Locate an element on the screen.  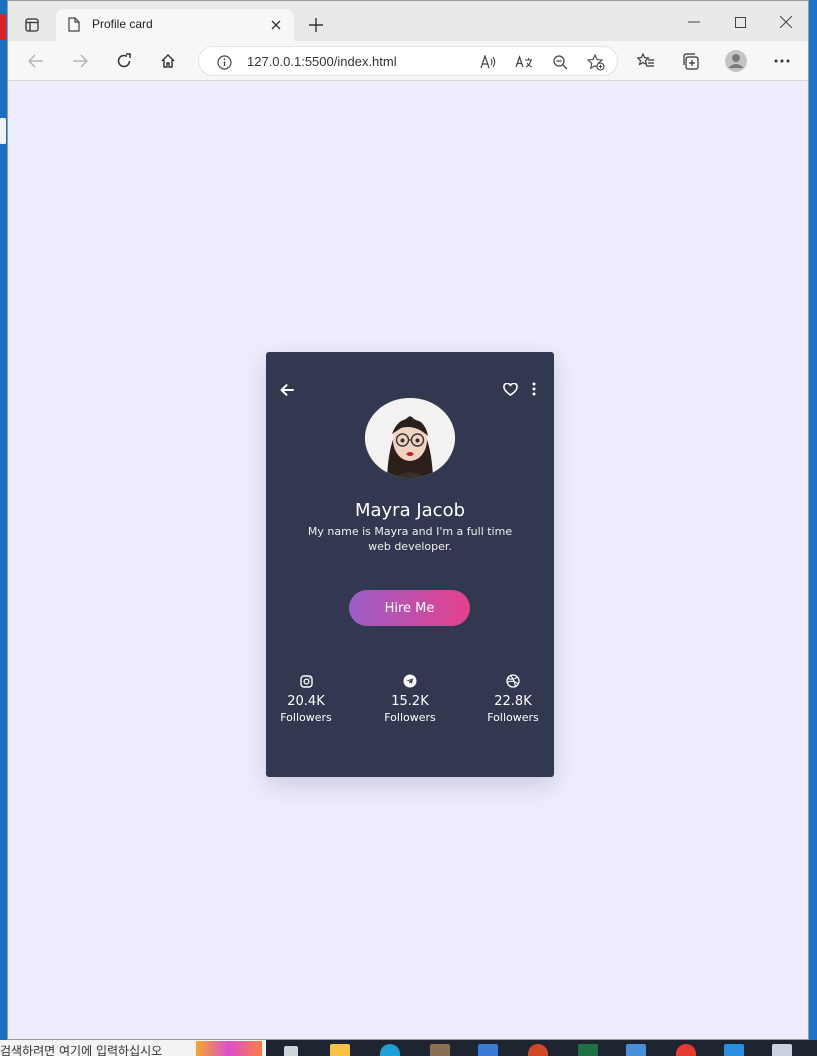
address-bar: 127.0.0.1:5500/index.html is located at coordinates (408, 61).